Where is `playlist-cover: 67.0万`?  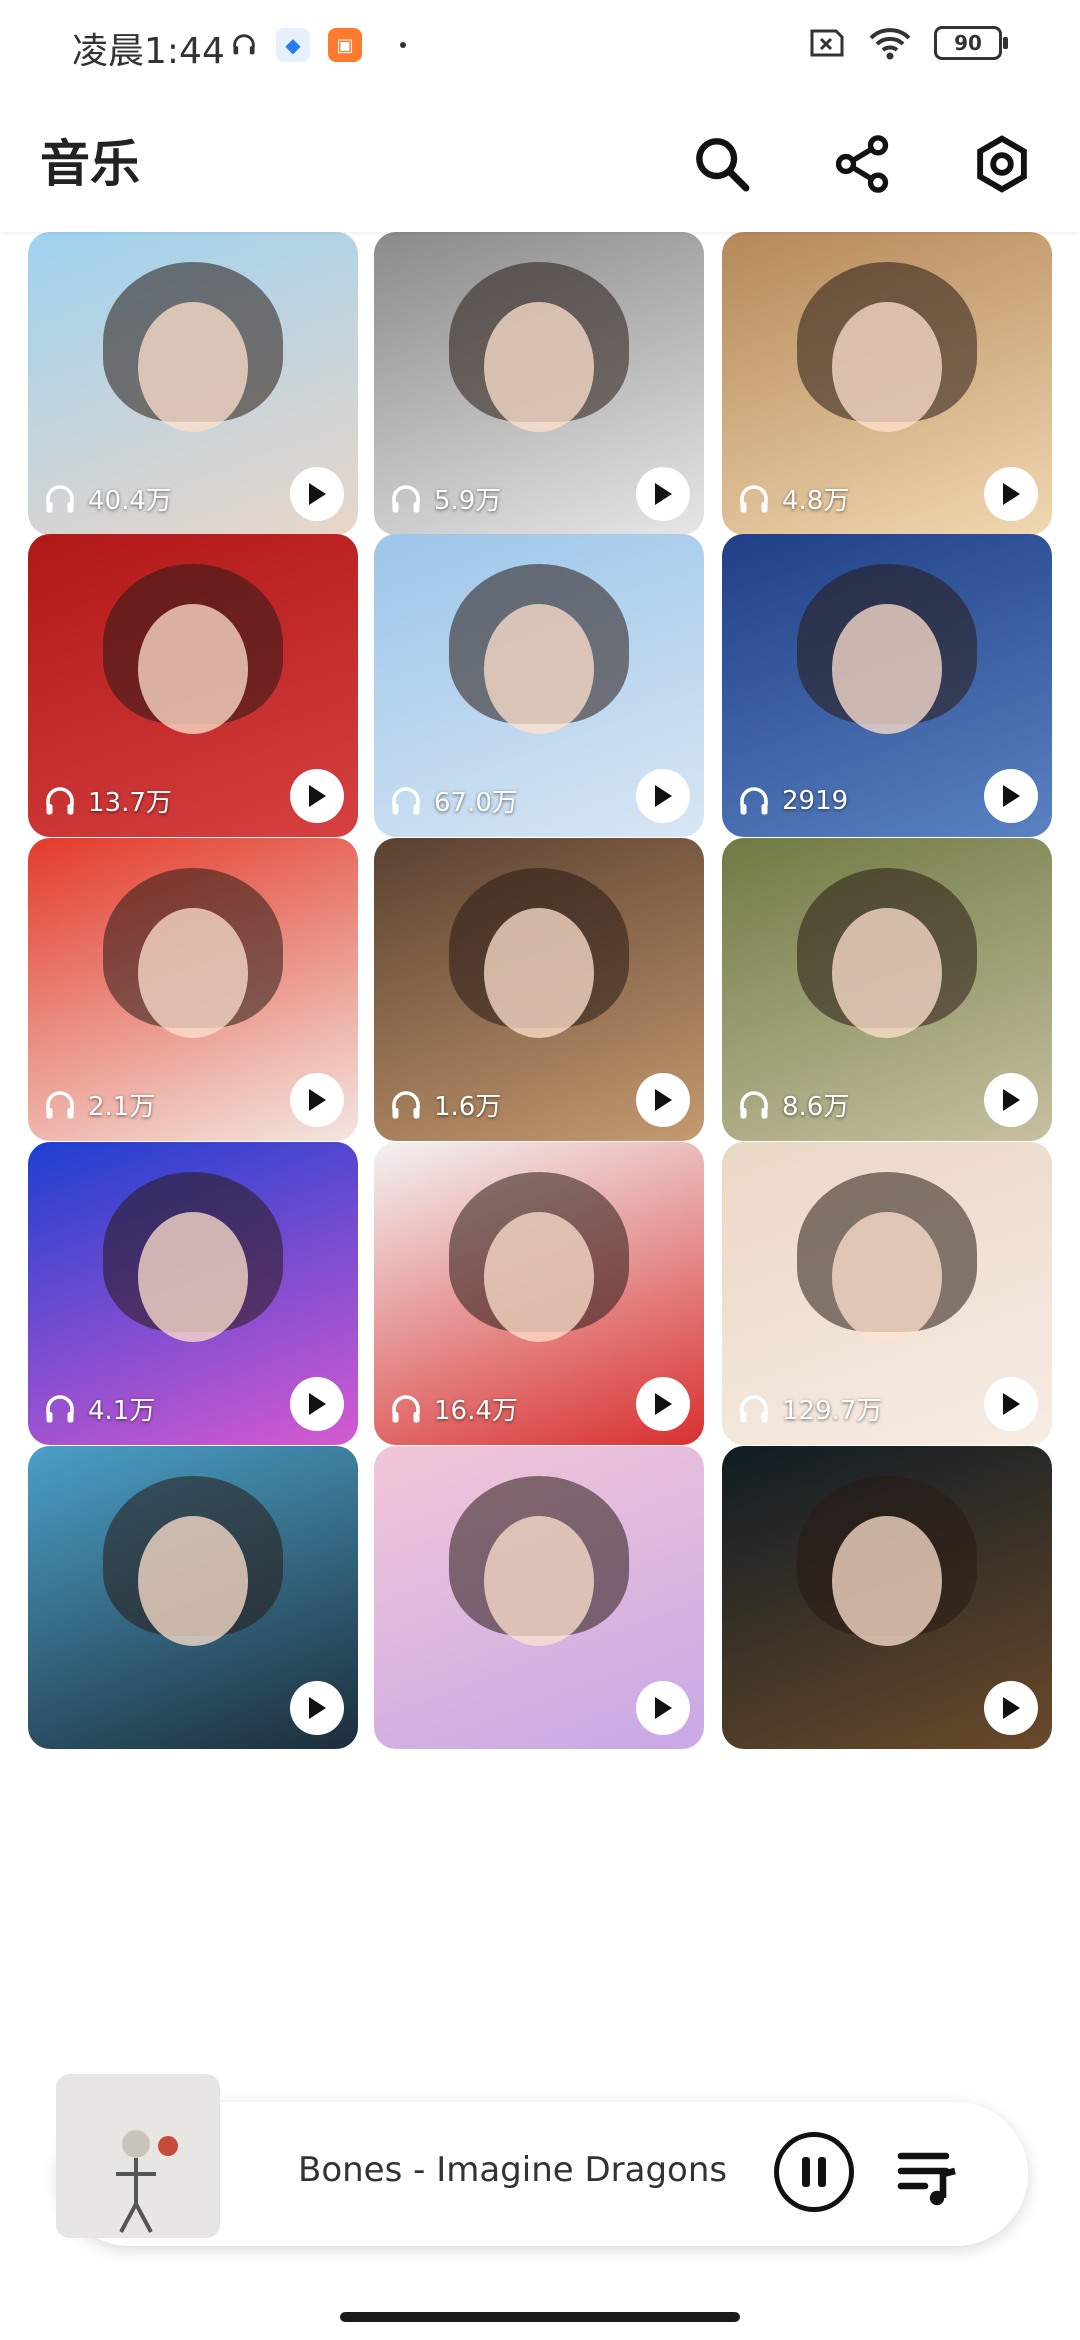 playlist-cover: 67.0万 is located at coordinates (539, 685).